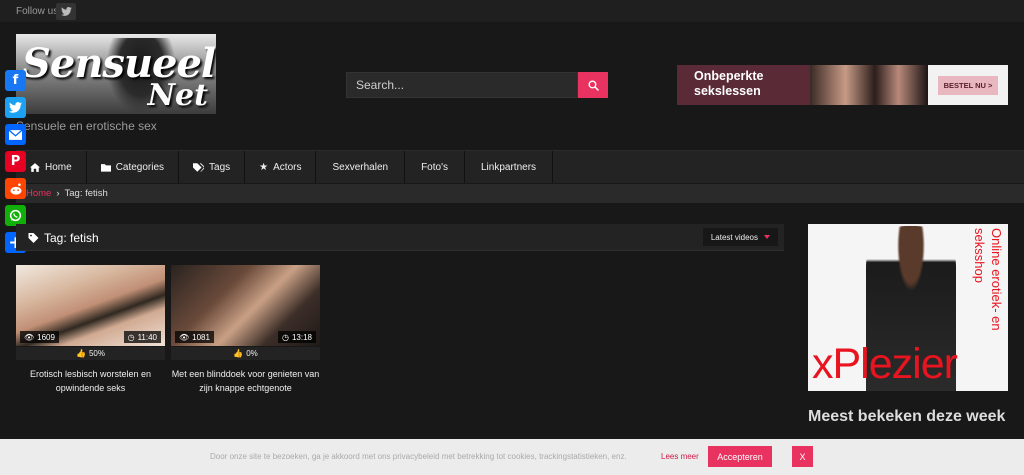 The width and height of the screenshot is (1024, 475). Describe the element at coordinates (86, 193) in the screenshot. I see `breadcrumb-current: Tag: fetish` at that location.